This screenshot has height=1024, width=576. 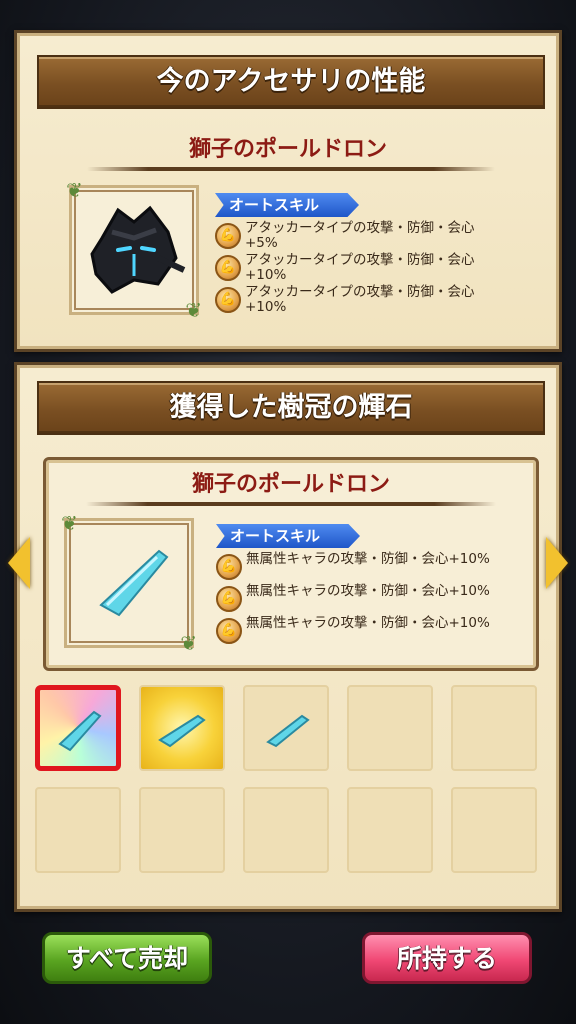 I want to click on obtained-item-frame: ❦ ❦, so click(x=129, y=583).